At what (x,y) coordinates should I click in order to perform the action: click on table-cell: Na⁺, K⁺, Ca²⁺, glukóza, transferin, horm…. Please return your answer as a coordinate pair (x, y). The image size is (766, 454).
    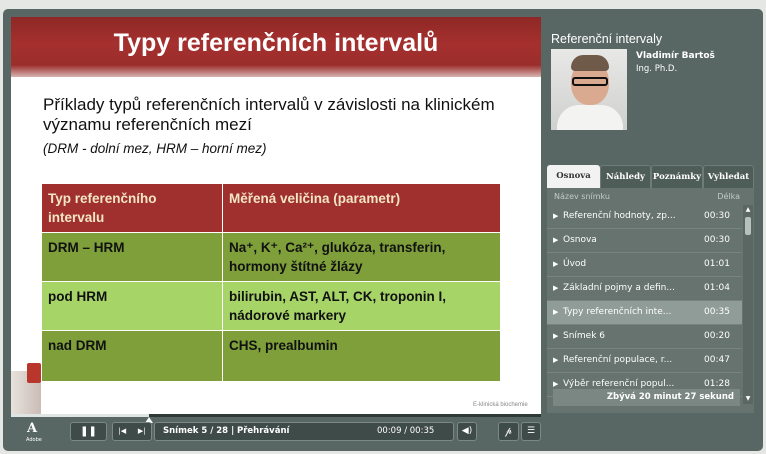
    Looking at the image, I should click on (361, 257).